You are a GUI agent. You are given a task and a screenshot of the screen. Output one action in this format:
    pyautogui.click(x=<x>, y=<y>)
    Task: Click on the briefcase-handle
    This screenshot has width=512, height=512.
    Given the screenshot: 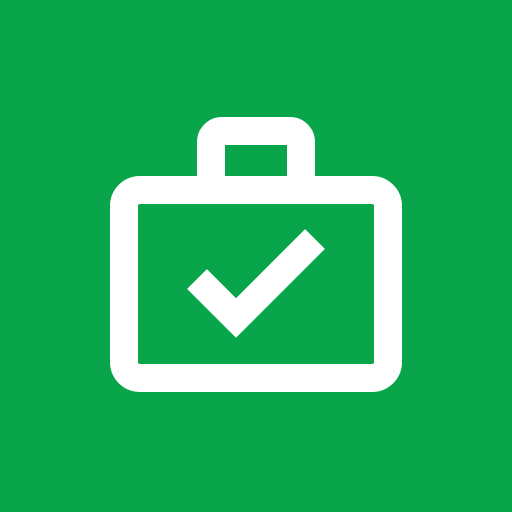 What is the action you would take?
    pyautogui.click(x=256, y=147)
    